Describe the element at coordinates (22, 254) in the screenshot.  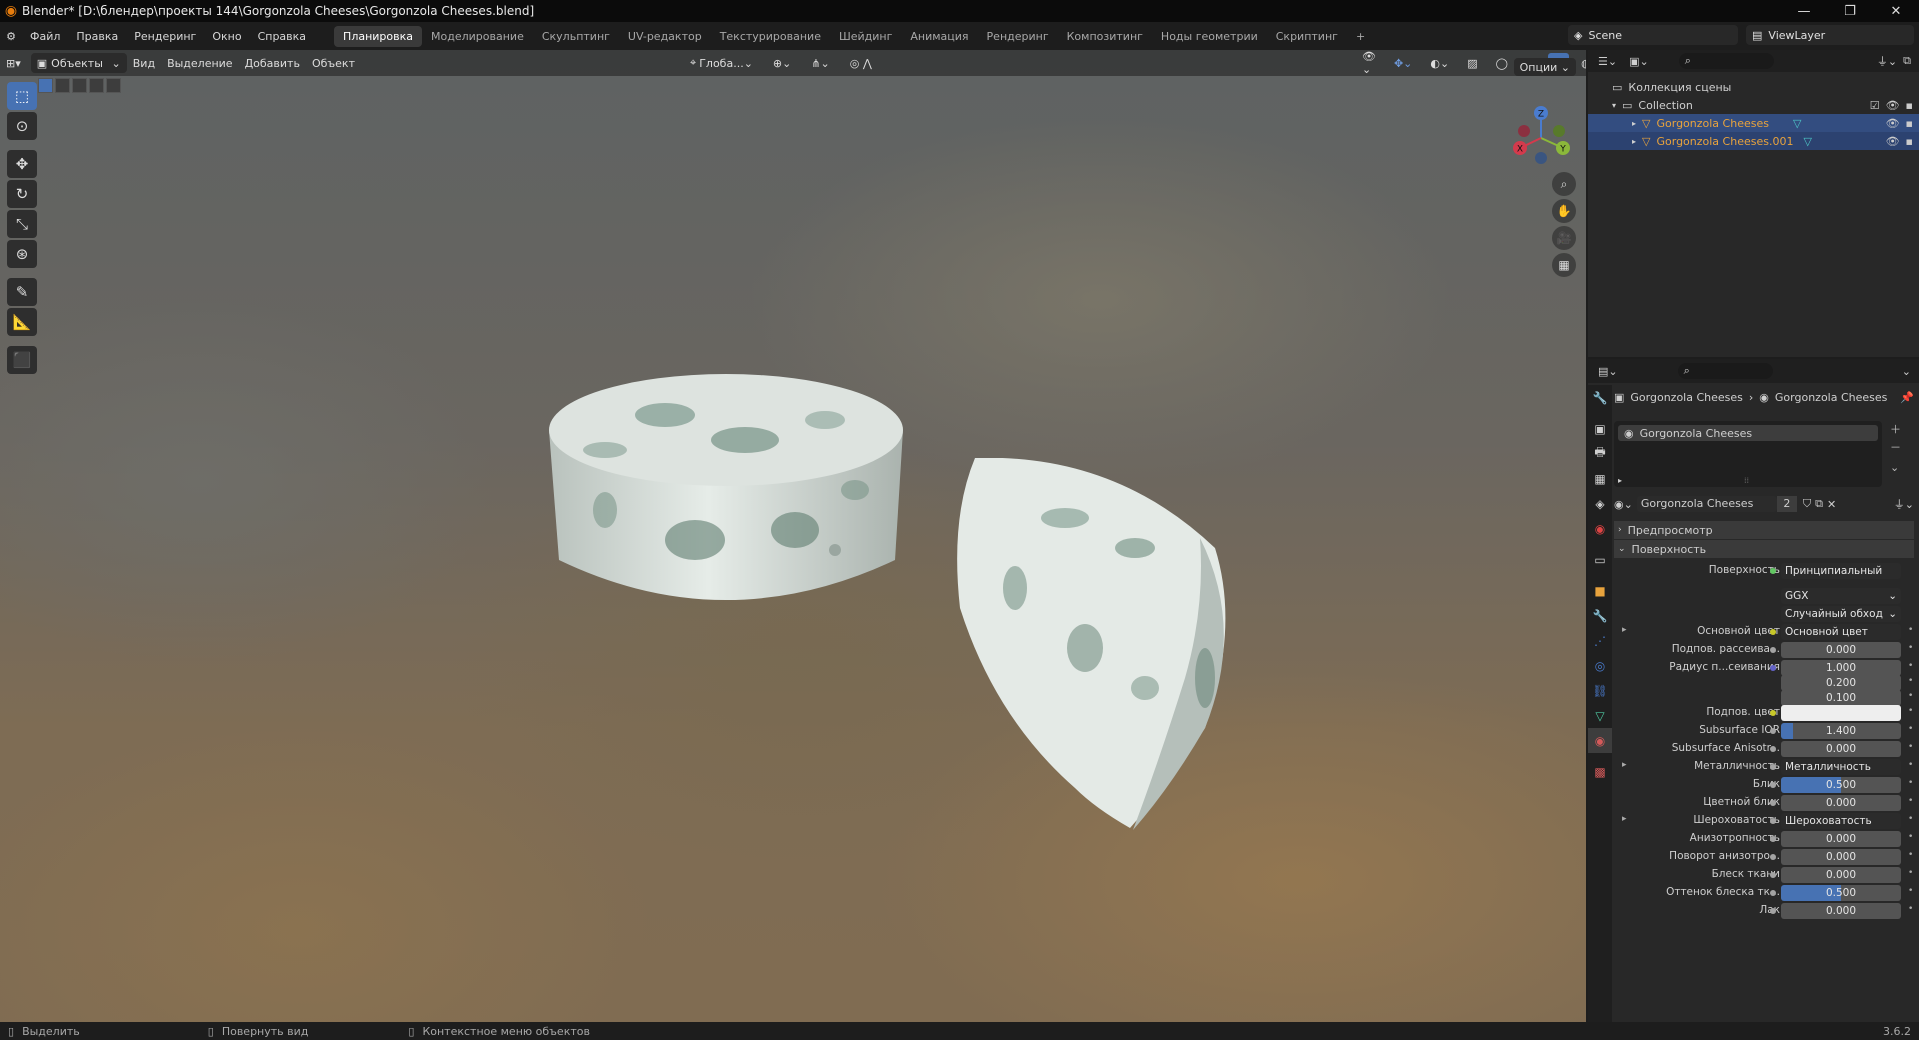
I see `transform-tool-icon: ⊛` at that location.